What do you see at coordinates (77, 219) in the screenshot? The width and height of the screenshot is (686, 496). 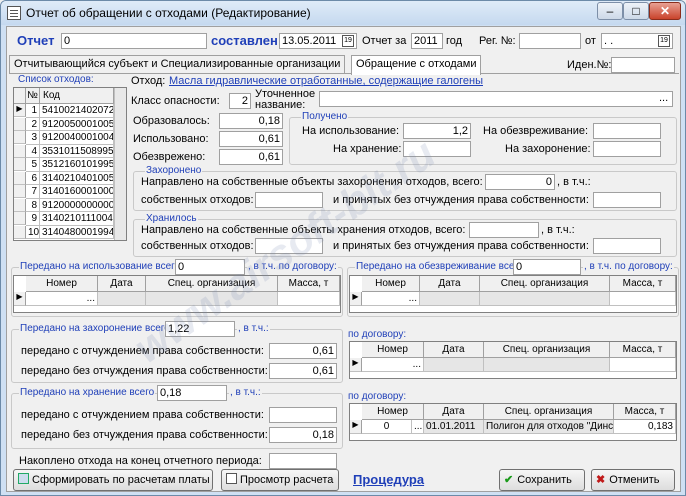 I see `waste-row-code: 3140210111004` at bounding box center [77, 219].